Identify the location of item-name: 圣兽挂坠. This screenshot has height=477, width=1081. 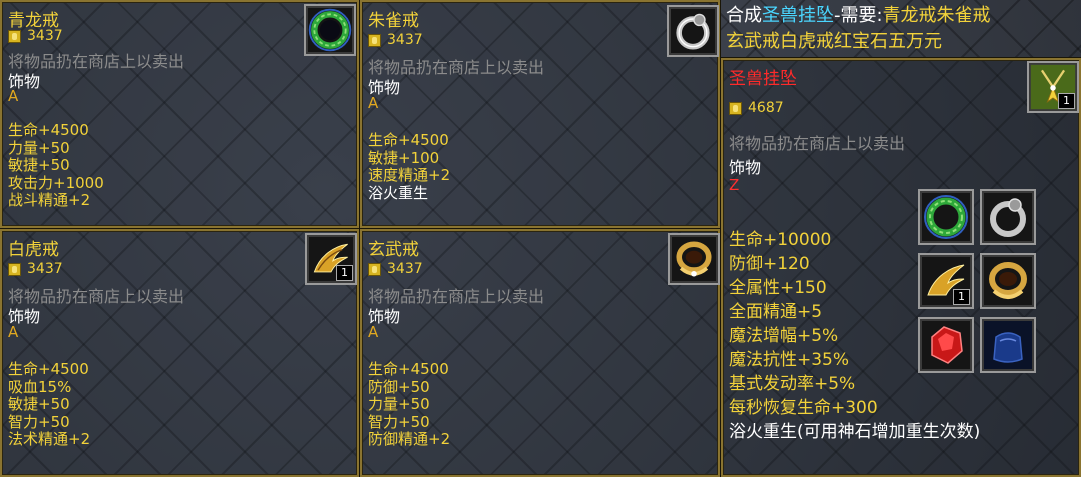
(763, 79).